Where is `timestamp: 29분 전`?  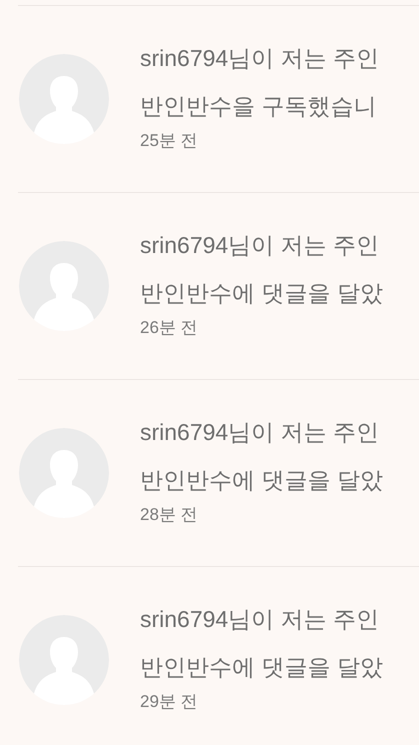
timestamp: 29분 전 is located at coordinates (169, 702).